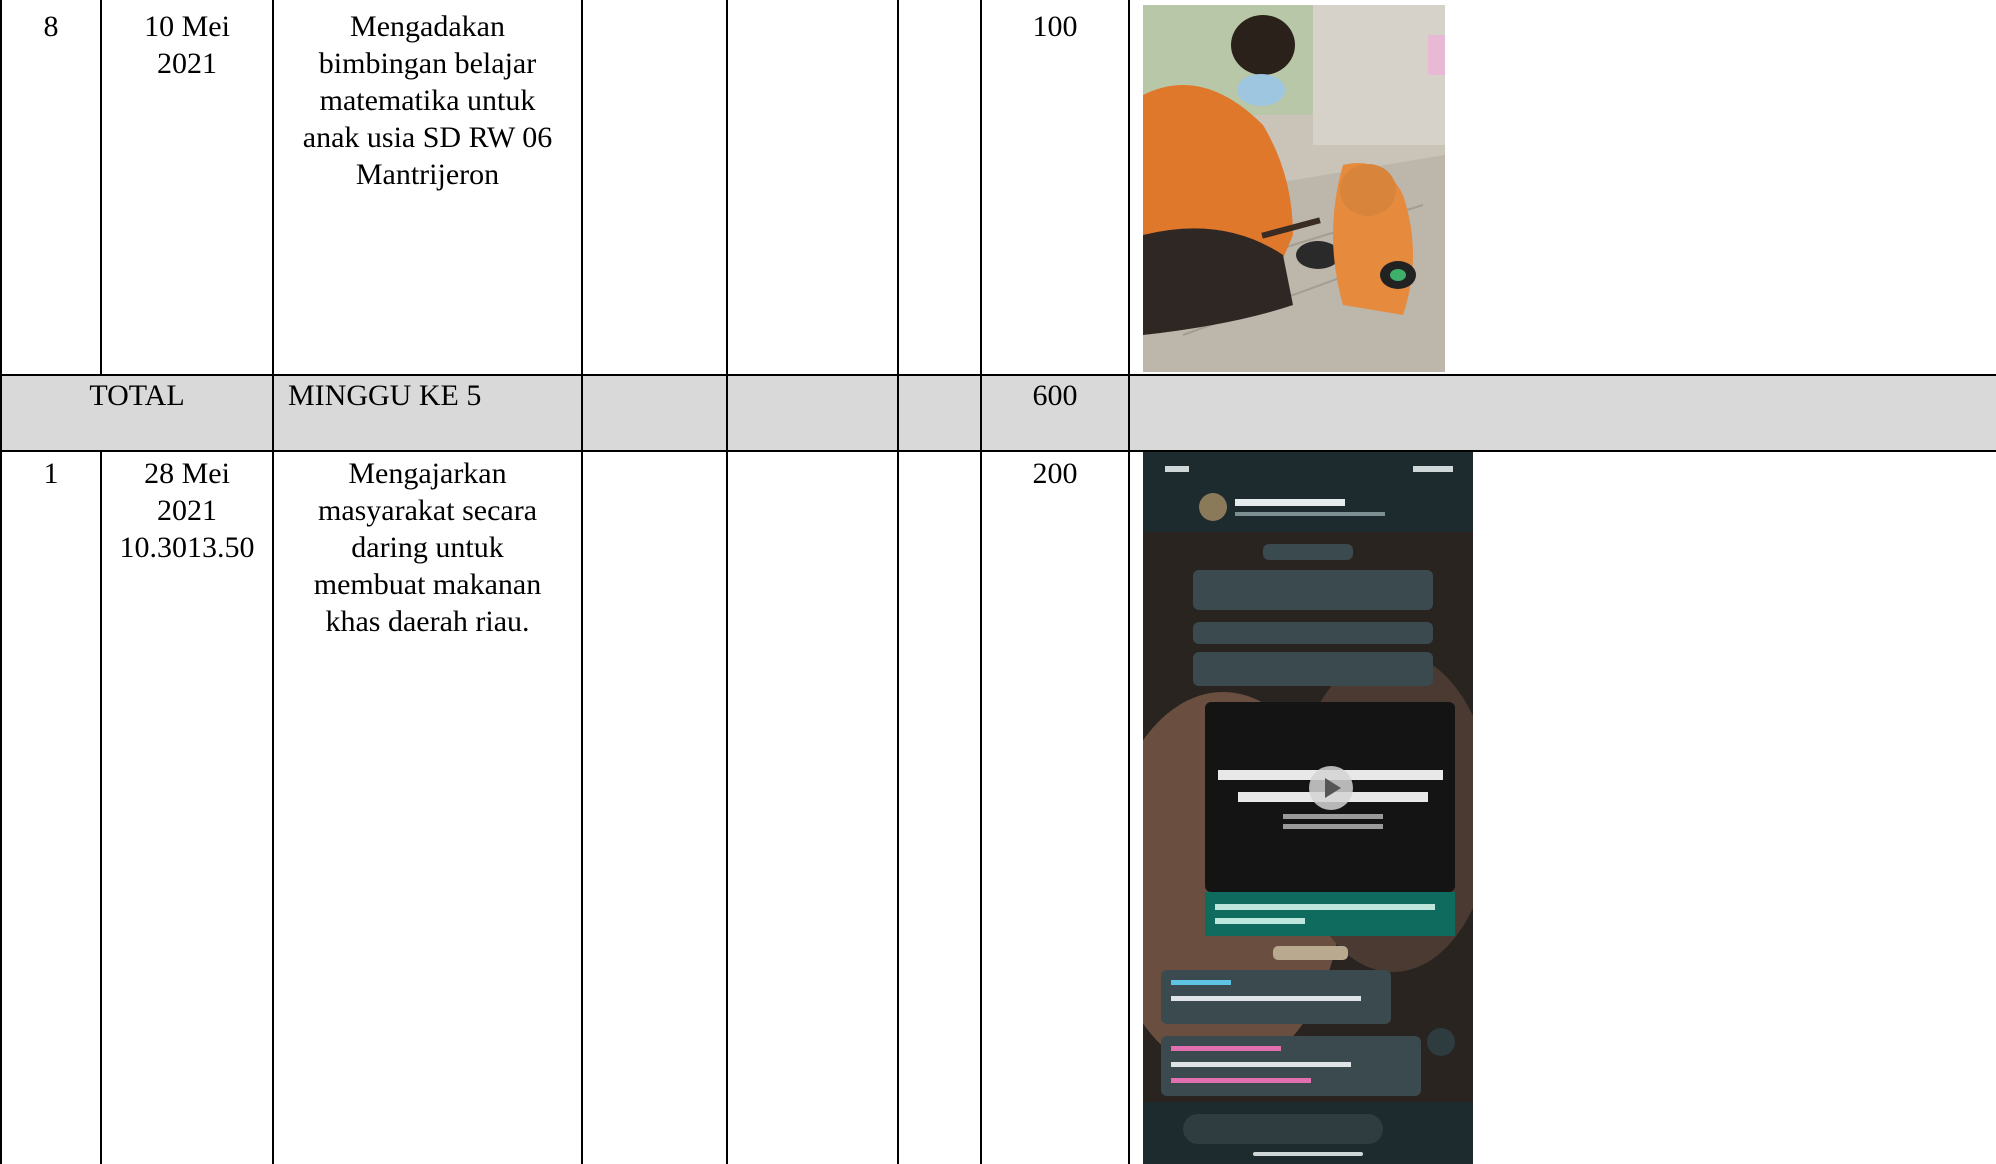 The image size is (1996, 1164). What do you see at coordinates (427, 174) in the screenshot?
I see `activity-line: Mantrijeron` at bounding box center [427, 174].